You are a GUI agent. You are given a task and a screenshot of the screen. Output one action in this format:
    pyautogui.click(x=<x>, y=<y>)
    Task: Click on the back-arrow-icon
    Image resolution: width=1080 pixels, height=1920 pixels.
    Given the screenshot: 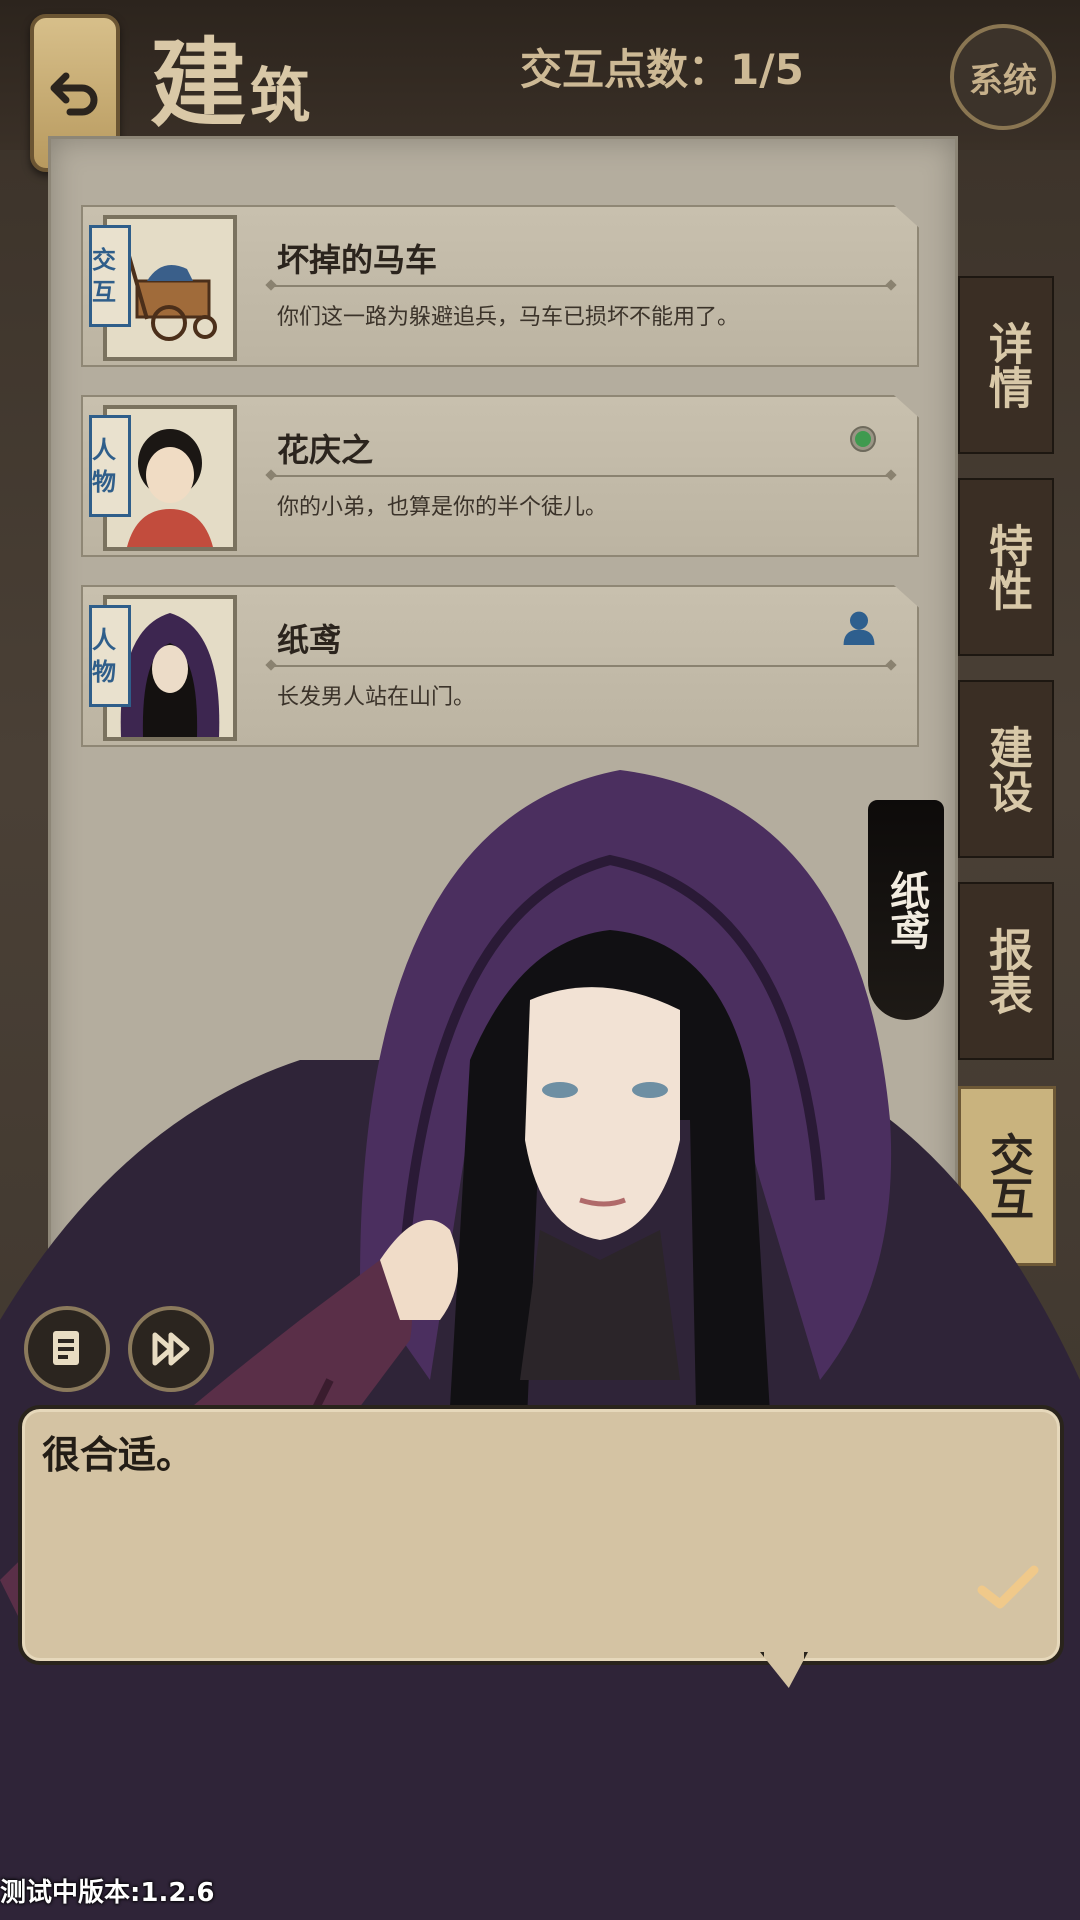 What is the action you would take?
    pyautogui.click(x=74, y=94)
    